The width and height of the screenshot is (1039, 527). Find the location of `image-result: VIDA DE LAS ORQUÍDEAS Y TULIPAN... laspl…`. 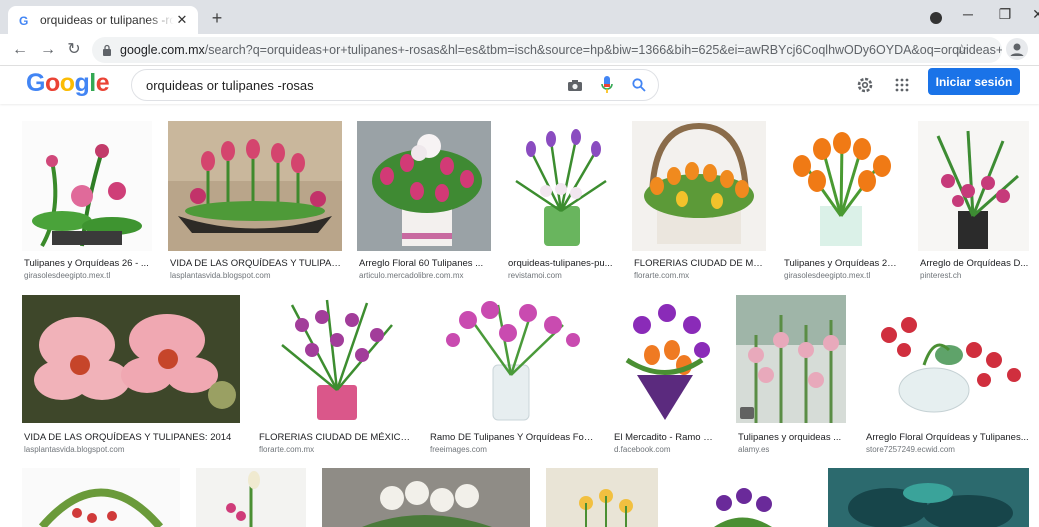

image-result: VIDA DE LAS ORQUÍDEAS Y TULIPAN... laspl… is located at coordinates (255, 206).